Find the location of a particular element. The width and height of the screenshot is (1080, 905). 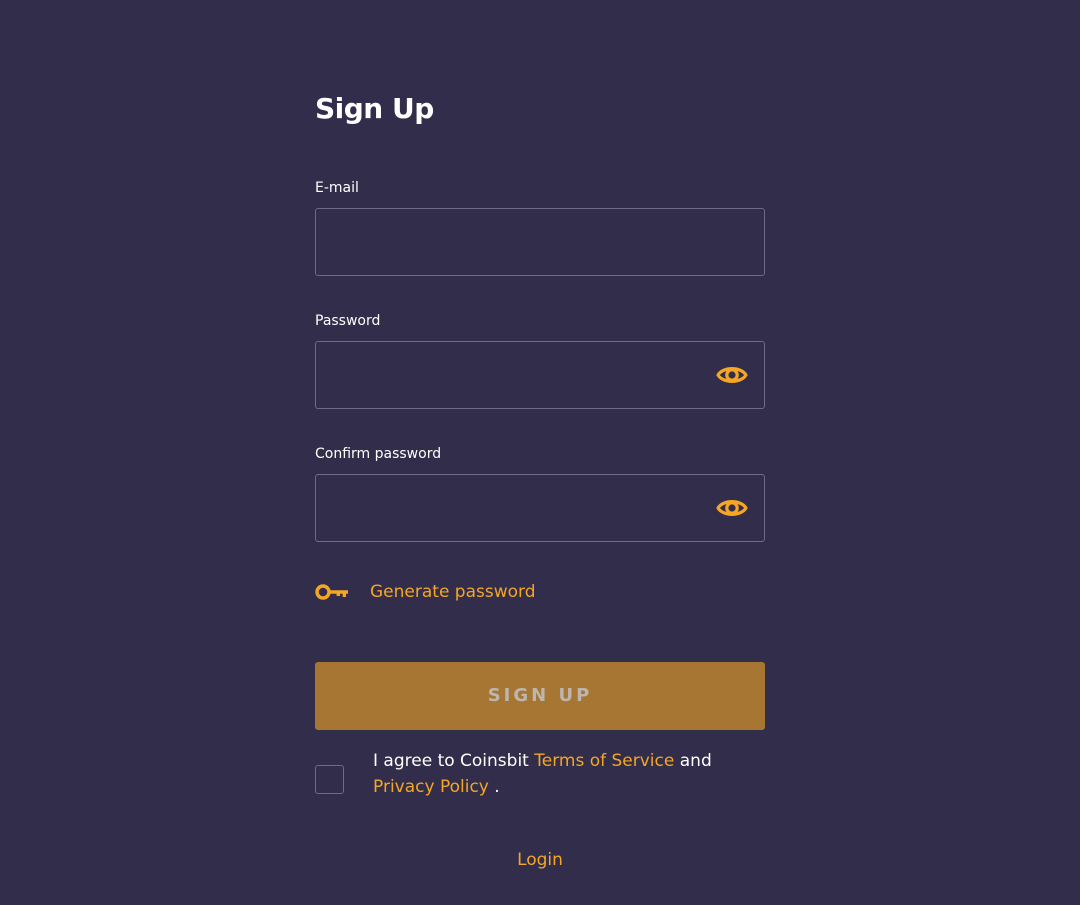

login-row: Login is located at coordinates (540, 860).